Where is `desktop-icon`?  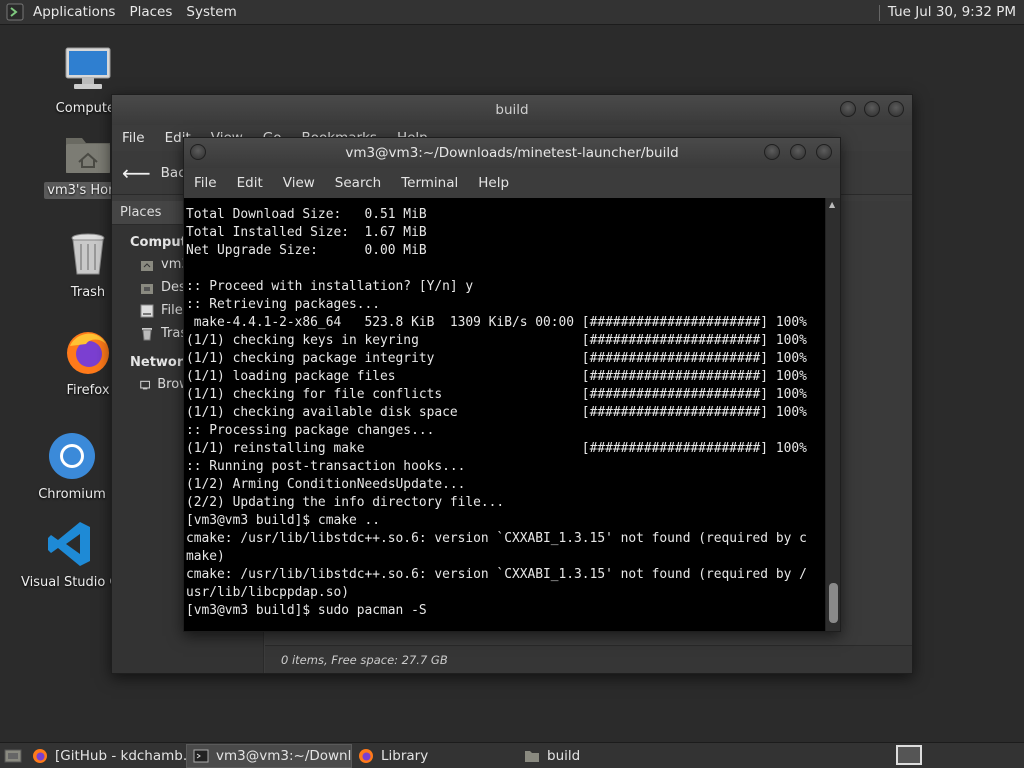
desktop-icon is located at coordinates (147, 288).